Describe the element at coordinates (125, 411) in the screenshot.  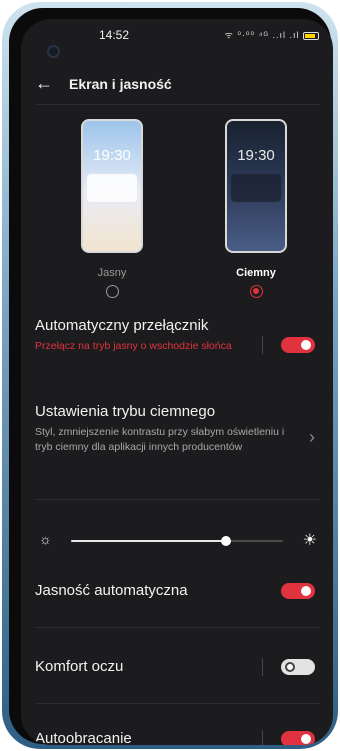
I see `dark-mode-settings-title: Ustawienia trybu ciemnego` at that location.